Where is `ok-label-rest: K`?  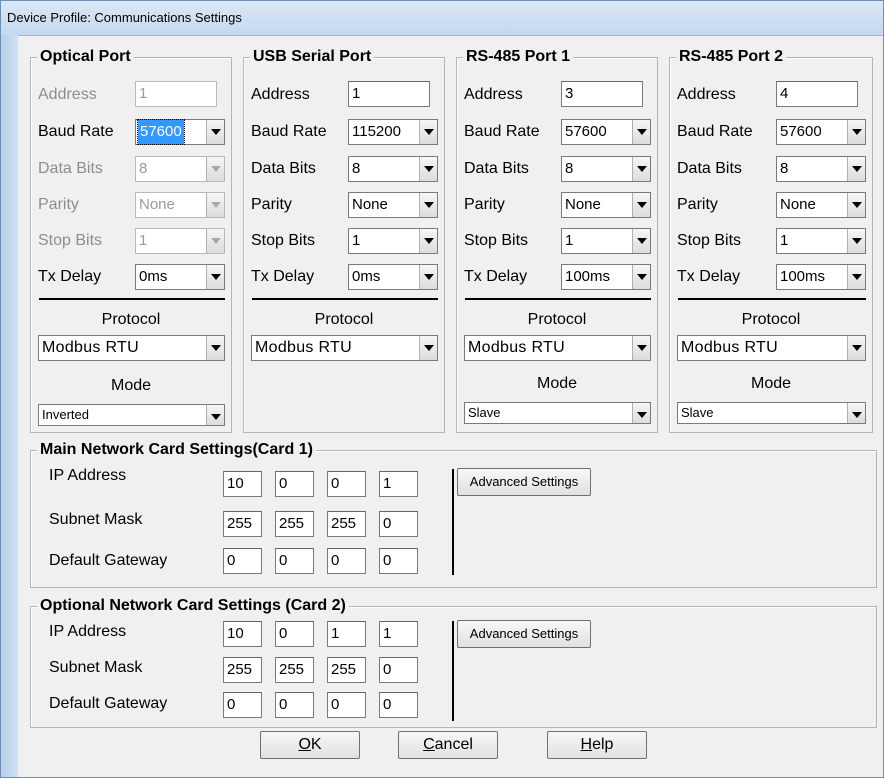
ok-label-rest: K is located at coordinates (316, 744).